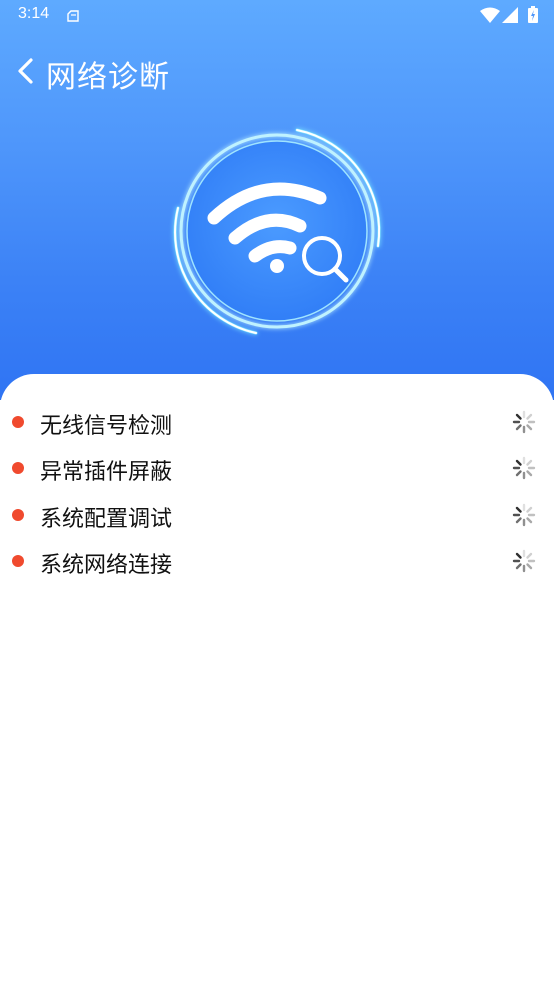  I want to click on wifi-search-hero, so click(277, 233).